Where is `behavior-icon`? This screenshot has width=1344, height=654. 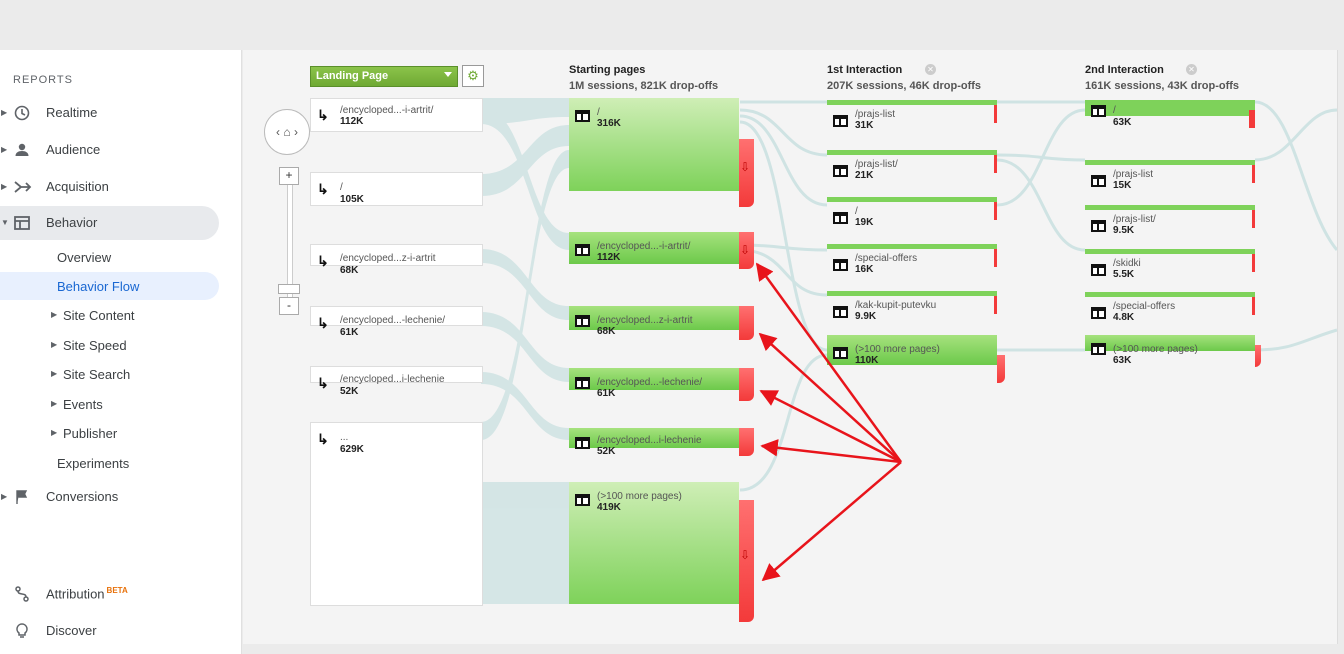
behavior-icon is located at coordinates (22, 223).